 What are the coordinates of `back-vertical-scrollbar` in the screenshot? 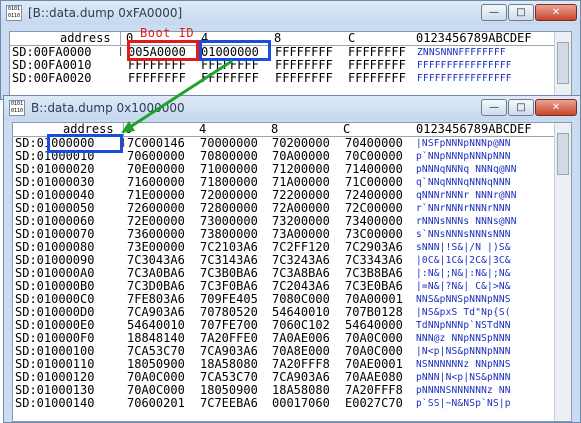 It's located at (562, 65).